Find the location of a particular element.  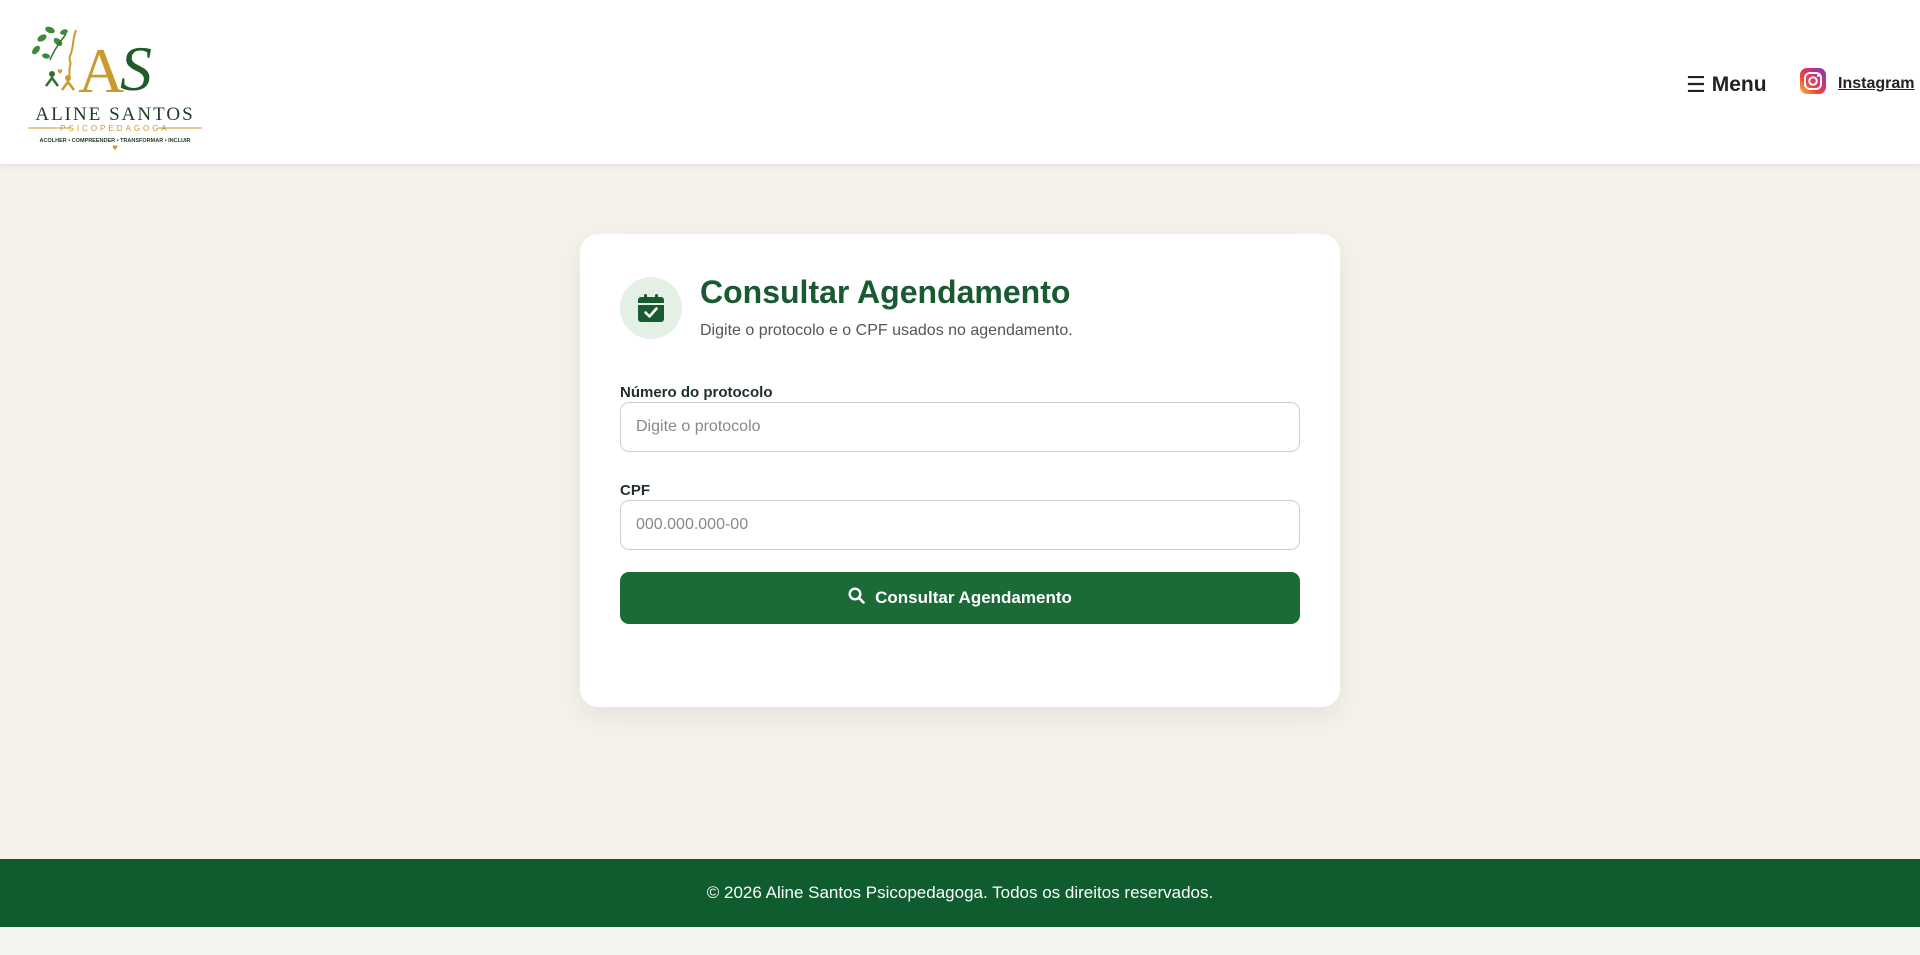

calendar-check-icon is located at coordinates (651, 308).